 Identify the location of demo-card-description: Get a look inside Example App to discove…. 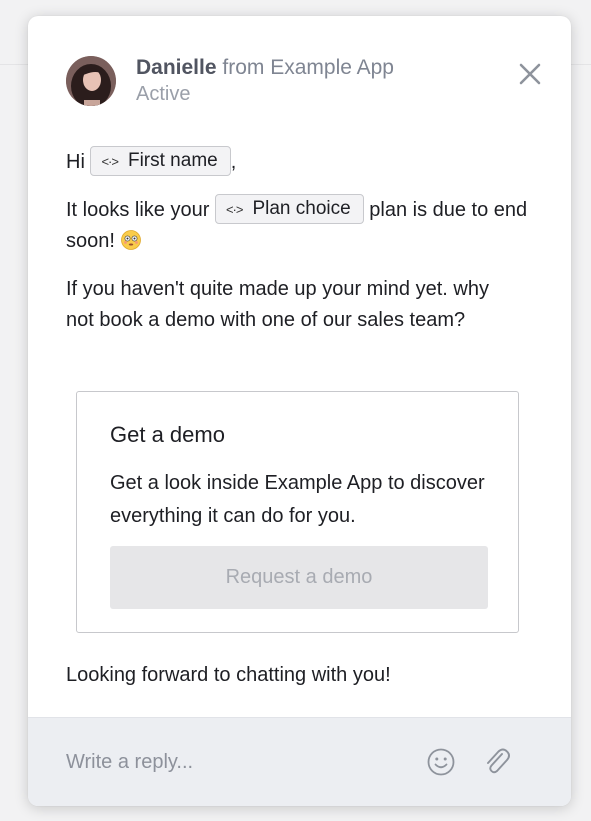
(297, 499).